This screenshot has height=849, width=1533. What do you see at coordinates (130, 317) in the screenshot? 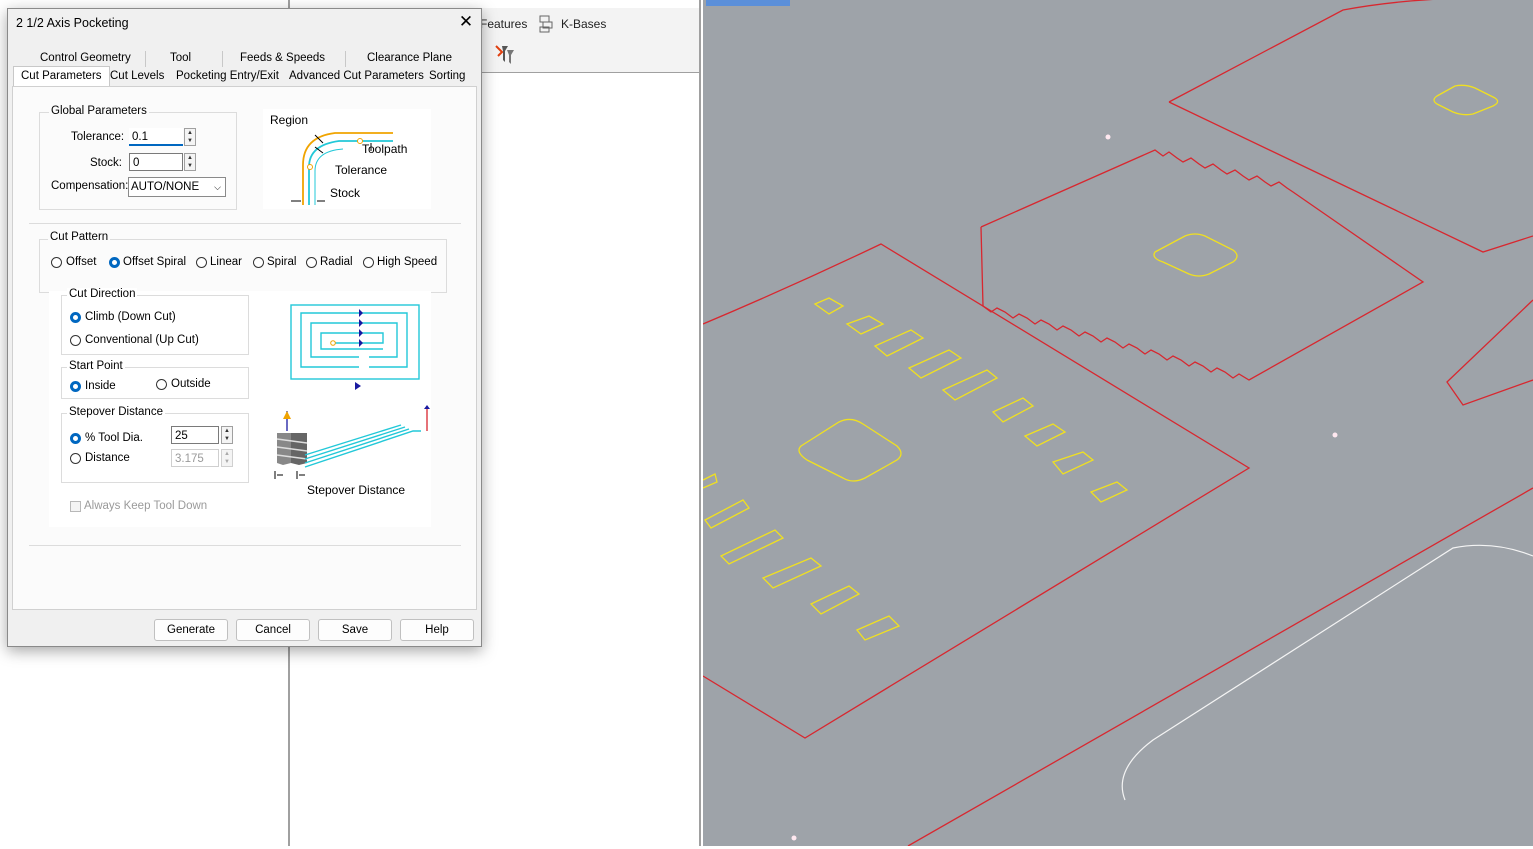
I see `climb-label: Climb (Down Cut)` at bounding box center [130, 317].